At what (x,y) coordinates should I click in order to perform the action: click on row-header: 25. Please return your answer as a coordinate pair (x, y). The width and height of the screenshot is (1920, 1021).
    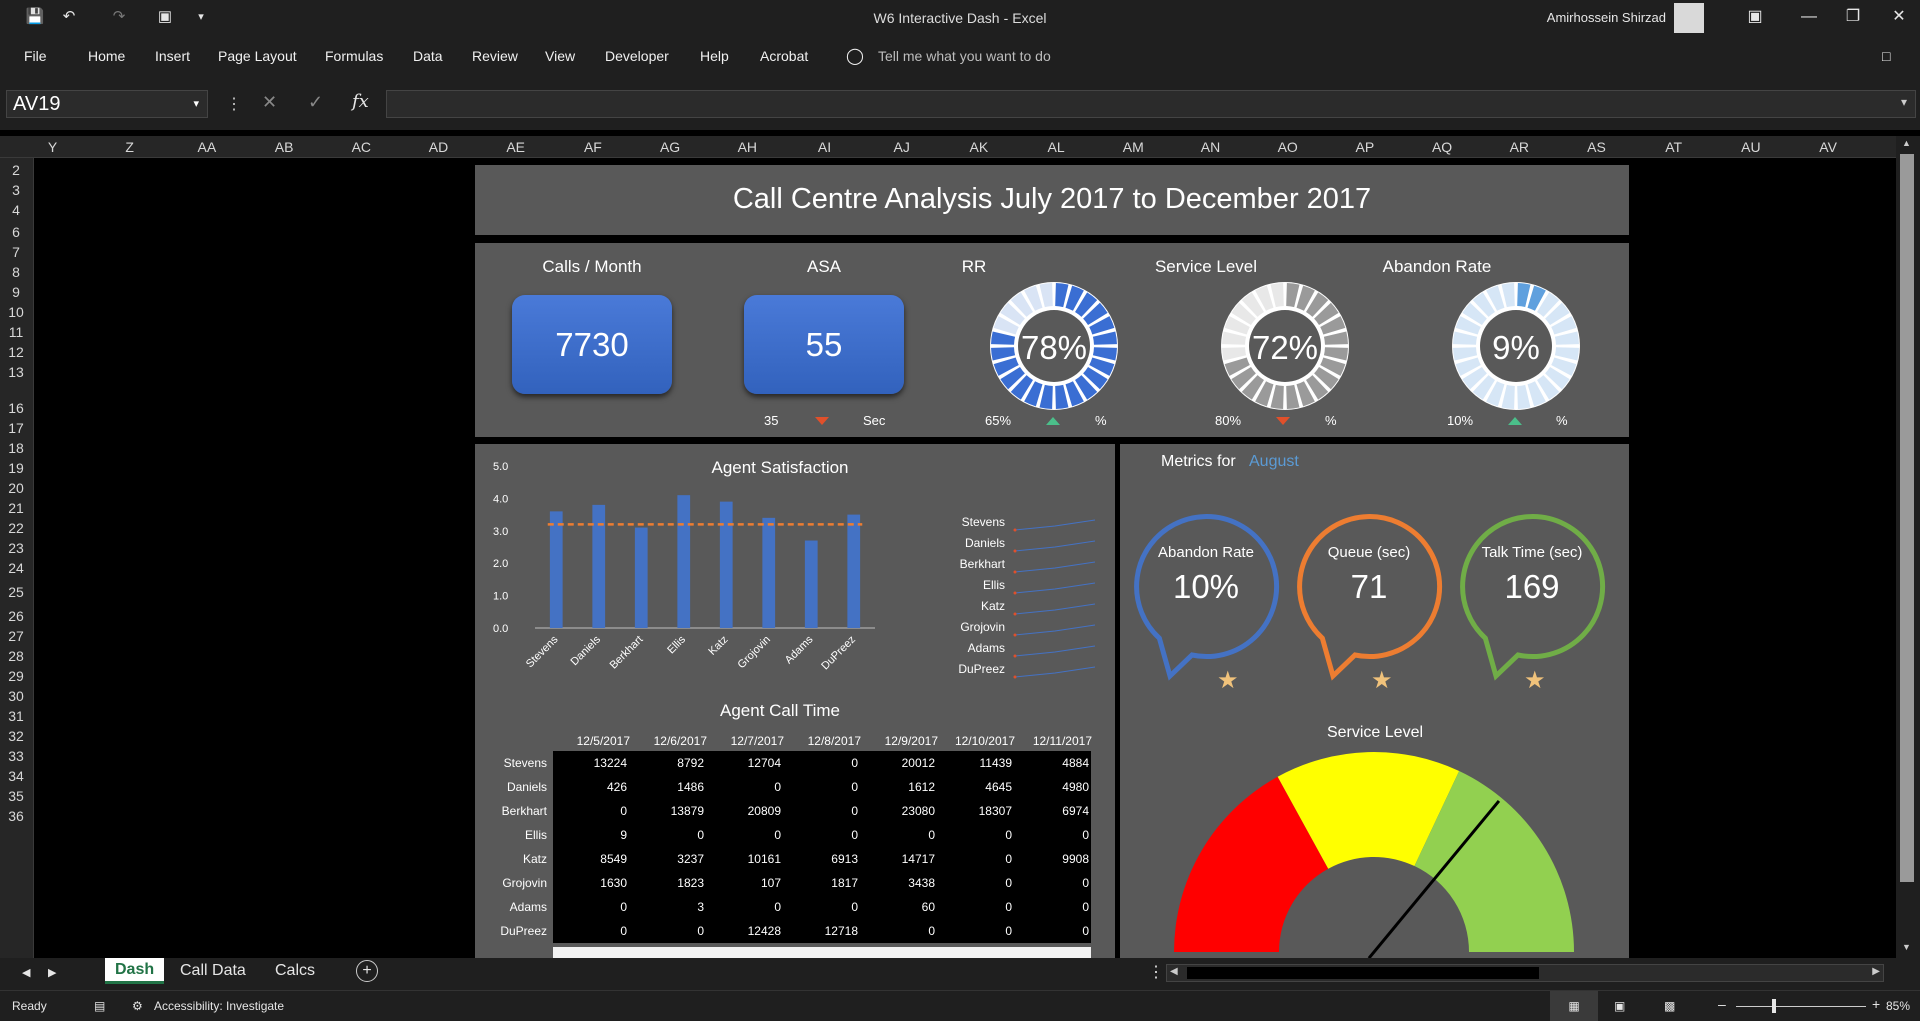
    Looking at the image, I should click on (16, 592).